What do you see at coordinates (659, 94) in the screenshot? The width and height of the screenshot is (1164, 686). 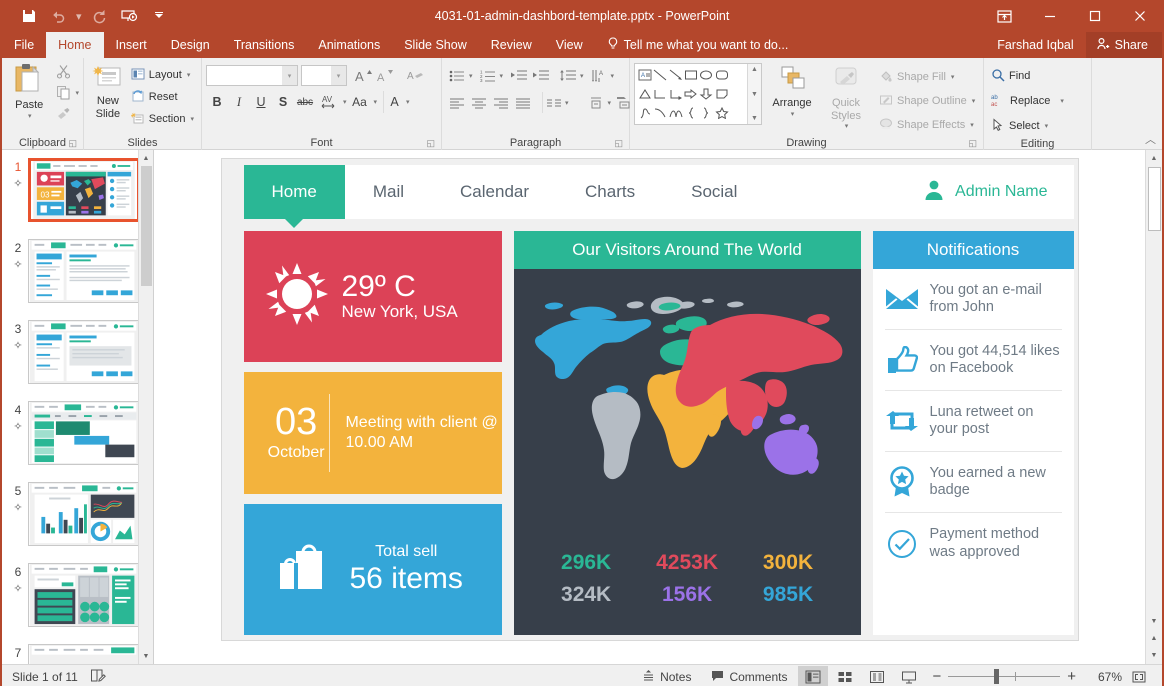 I see `shape-elbow-connector-icon` at bounding box center [659, 94].